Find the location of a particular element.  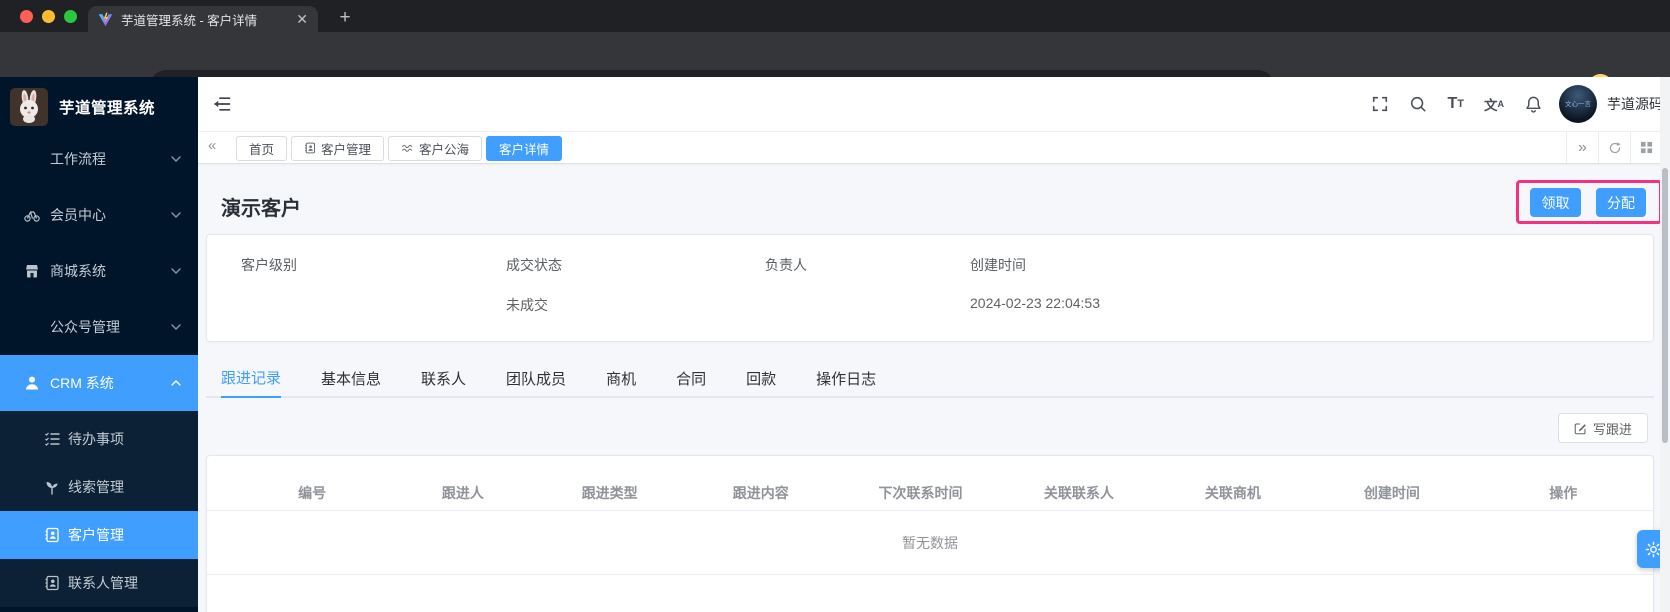

table-empty-state: 暂无数据 is located at coordinates (930, 543).